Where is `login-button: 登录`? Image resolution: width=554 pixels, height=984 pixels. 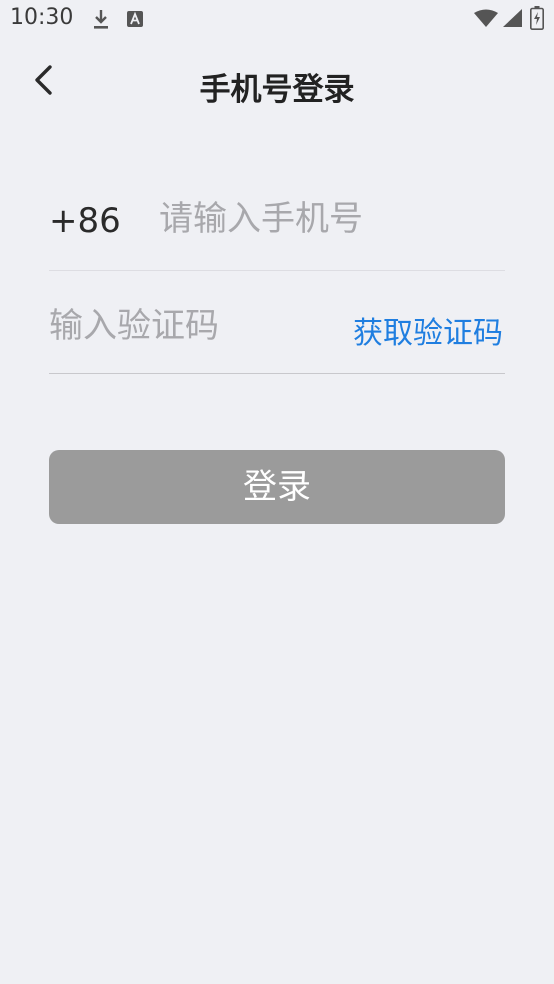
login-button: 登录 is located at coordinates (277, 487).